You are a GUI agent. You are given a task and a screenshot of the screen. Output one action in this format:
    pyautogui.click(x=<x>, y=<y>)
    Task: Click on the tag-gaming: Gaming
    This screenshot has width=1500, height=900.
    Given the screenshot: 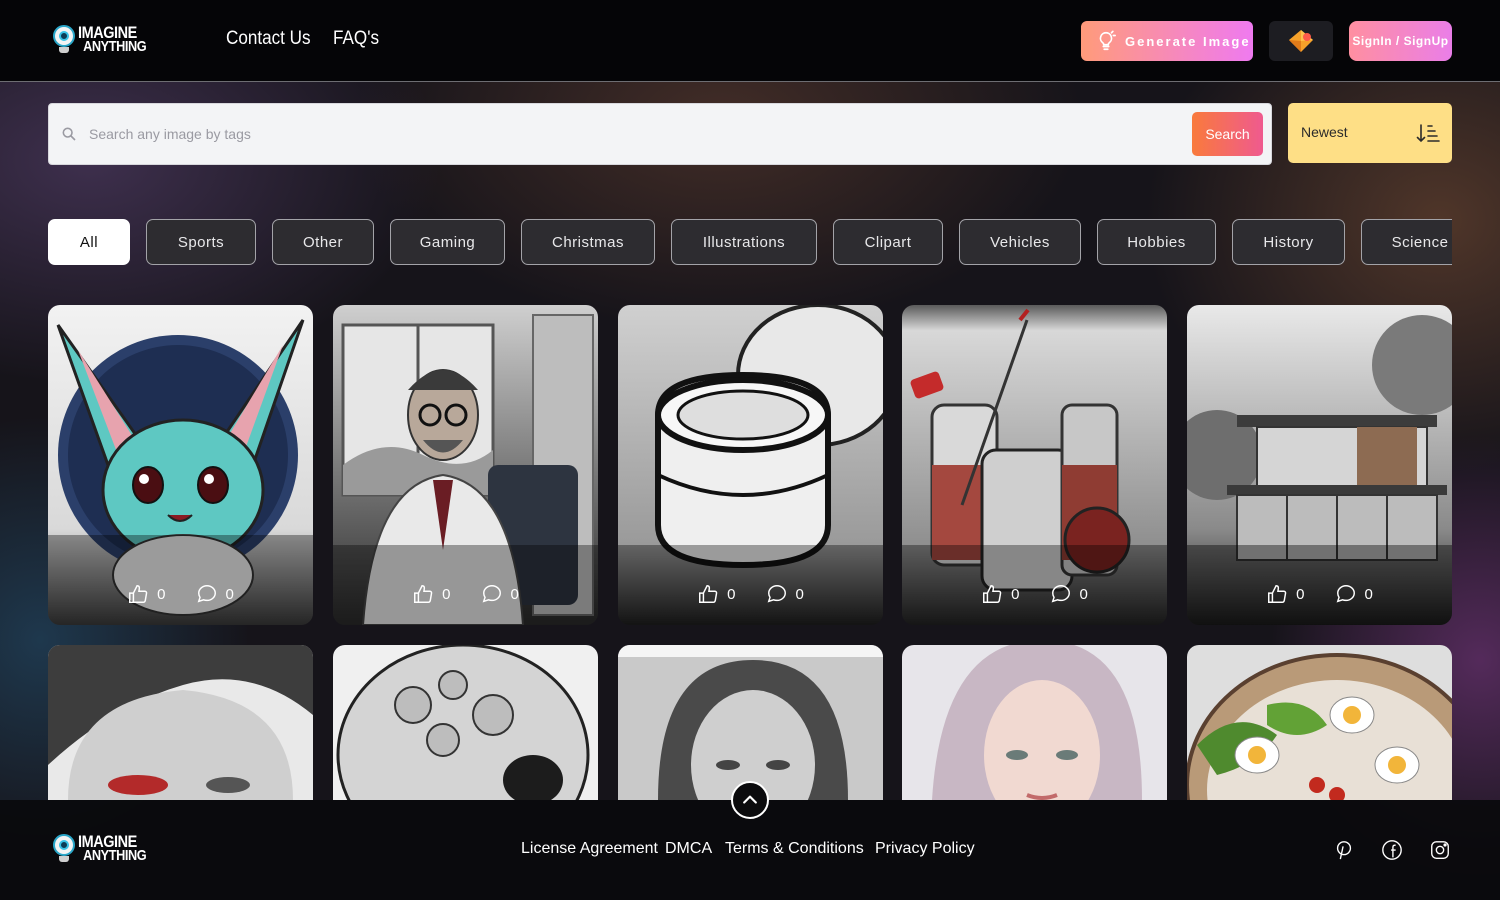 What is the action you would take?
    pyautogui.click(x=447, y=242)
    